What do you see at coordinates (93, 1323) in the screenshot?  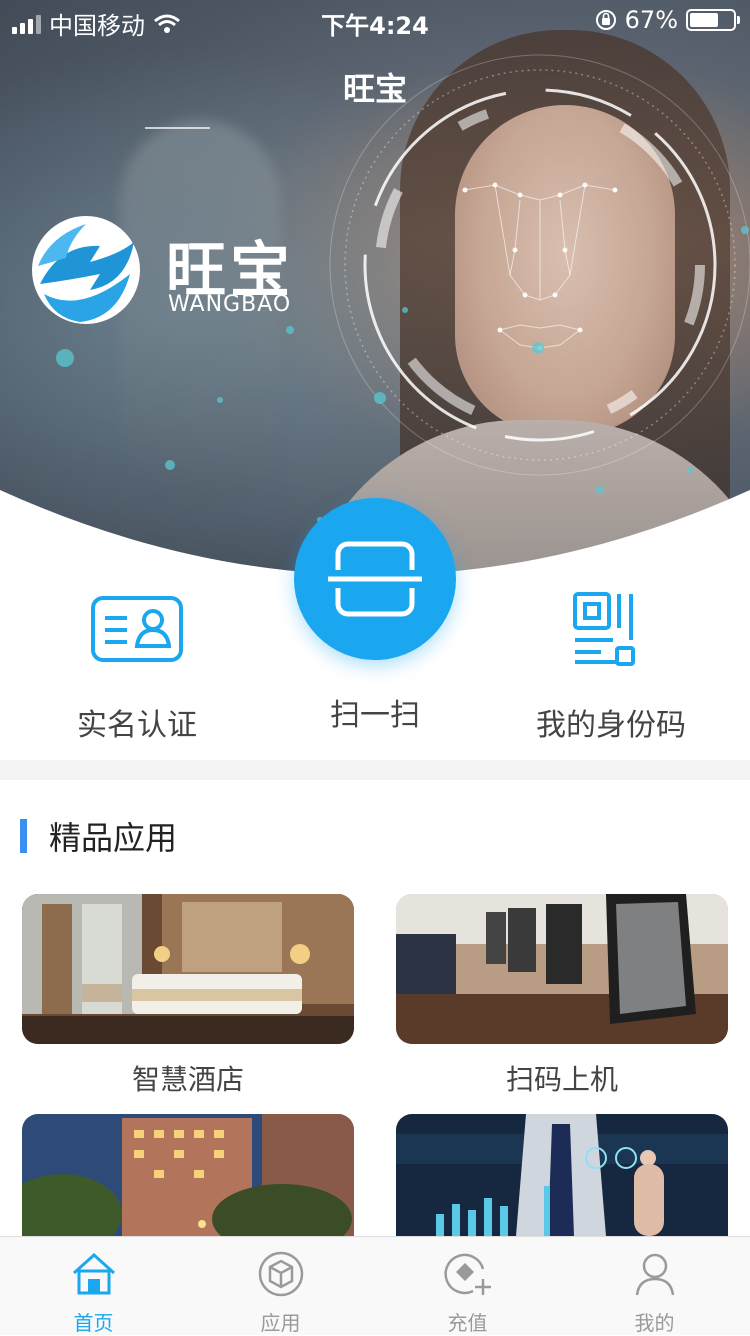 I see `tab-home-label: 首页` at bounding box center [93, 1323].